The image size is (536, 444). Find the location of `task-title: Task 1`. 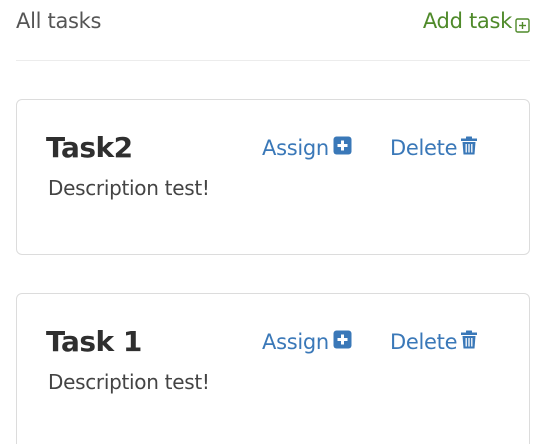

task-title: Task 1 is located at coordinates (94, 341).